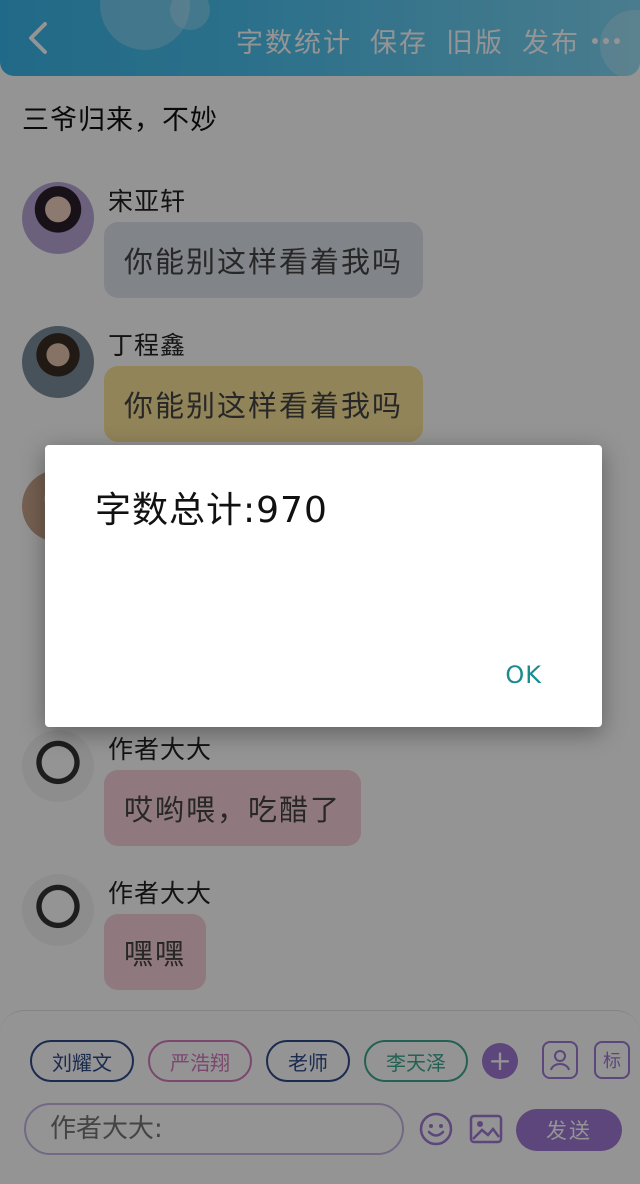 The width and height of the screenshot is (640, 1184). I want to click on ok-button: OK, so click(523, 675).